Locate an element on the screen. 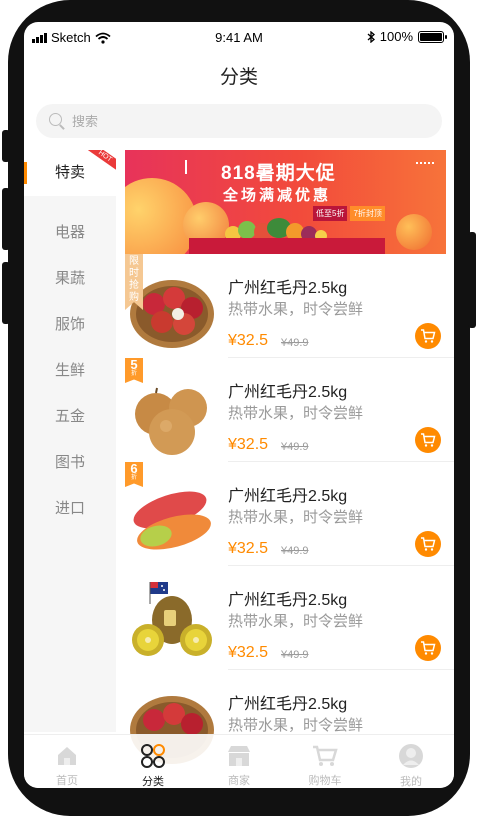  sidebar-item-label: 生鲜 is located at coordinates (69, 370).